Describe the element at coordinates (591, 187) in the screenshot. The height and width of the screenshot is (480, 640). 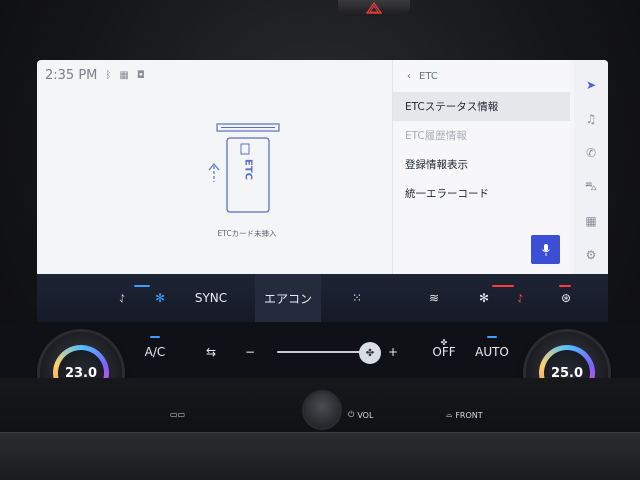
I see `car-icon: ⛍` at that location.